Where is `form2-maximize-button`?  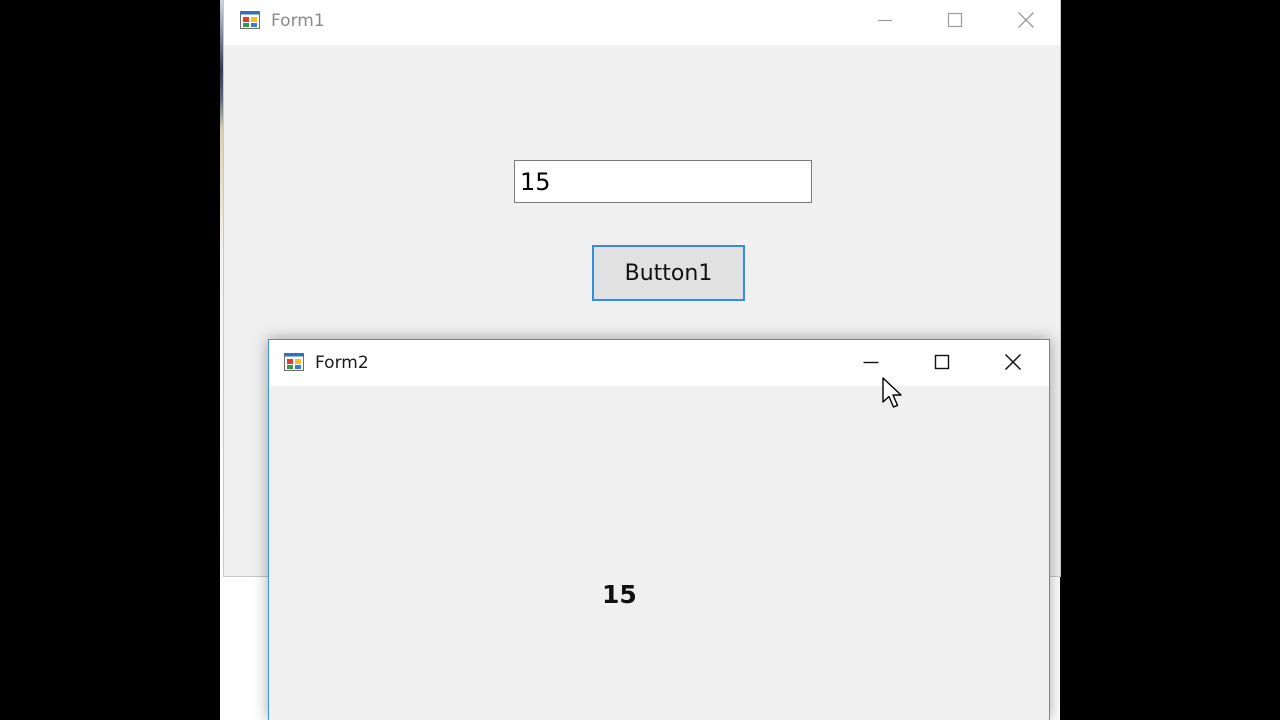
form2-maximize-button is located at coordinates (942, 362).